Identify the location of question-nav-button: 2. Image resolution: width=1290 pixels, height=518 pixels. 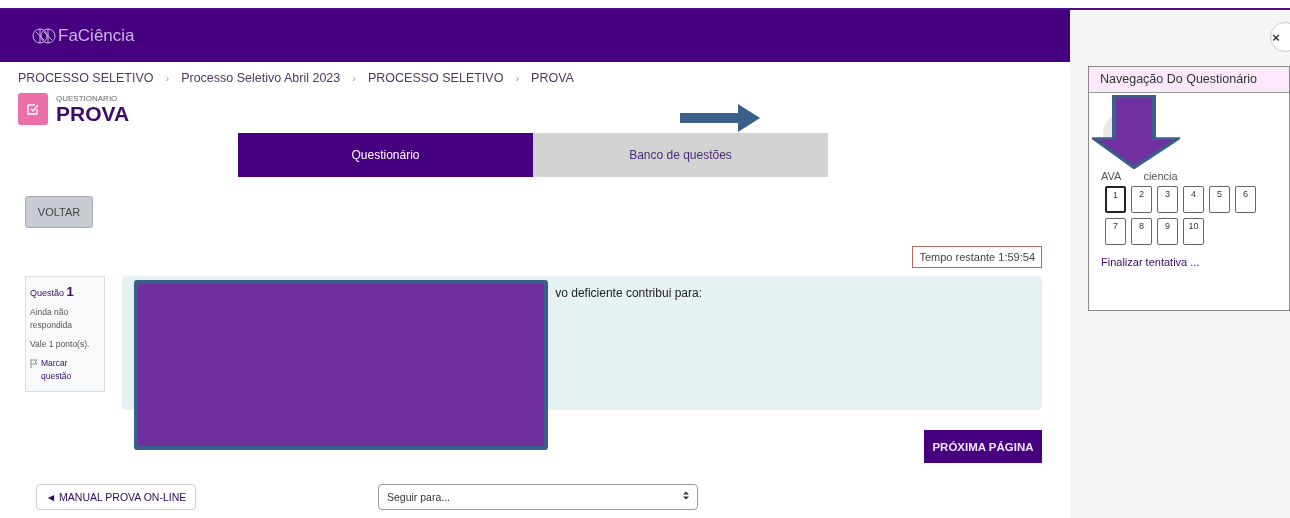
(1141, 199).